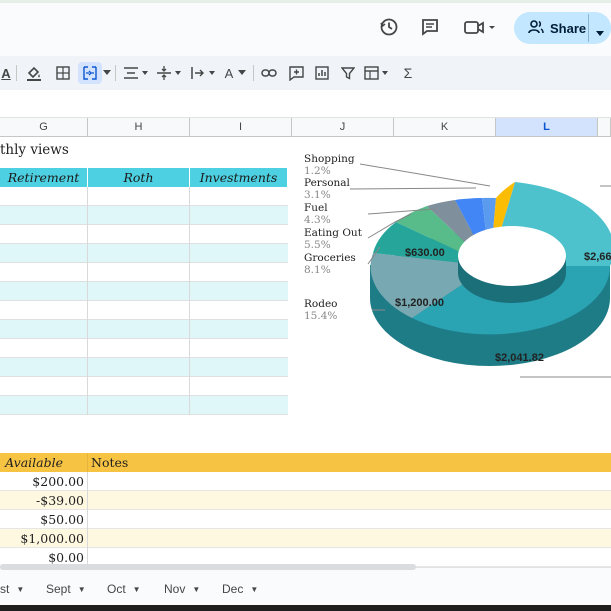 This screenshot has width=611, height=611. What do you see at coordinates (600, 33) in the screenshot?
I see `share-dropdown-icon` at bounding box center [600, 33].